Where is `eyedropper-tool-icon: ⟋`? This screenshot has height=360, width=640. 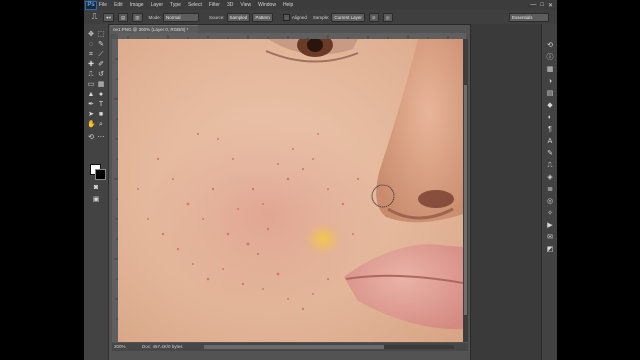 eyedropper-tool-icon: ⟋ is located at coordinates (101, 55).